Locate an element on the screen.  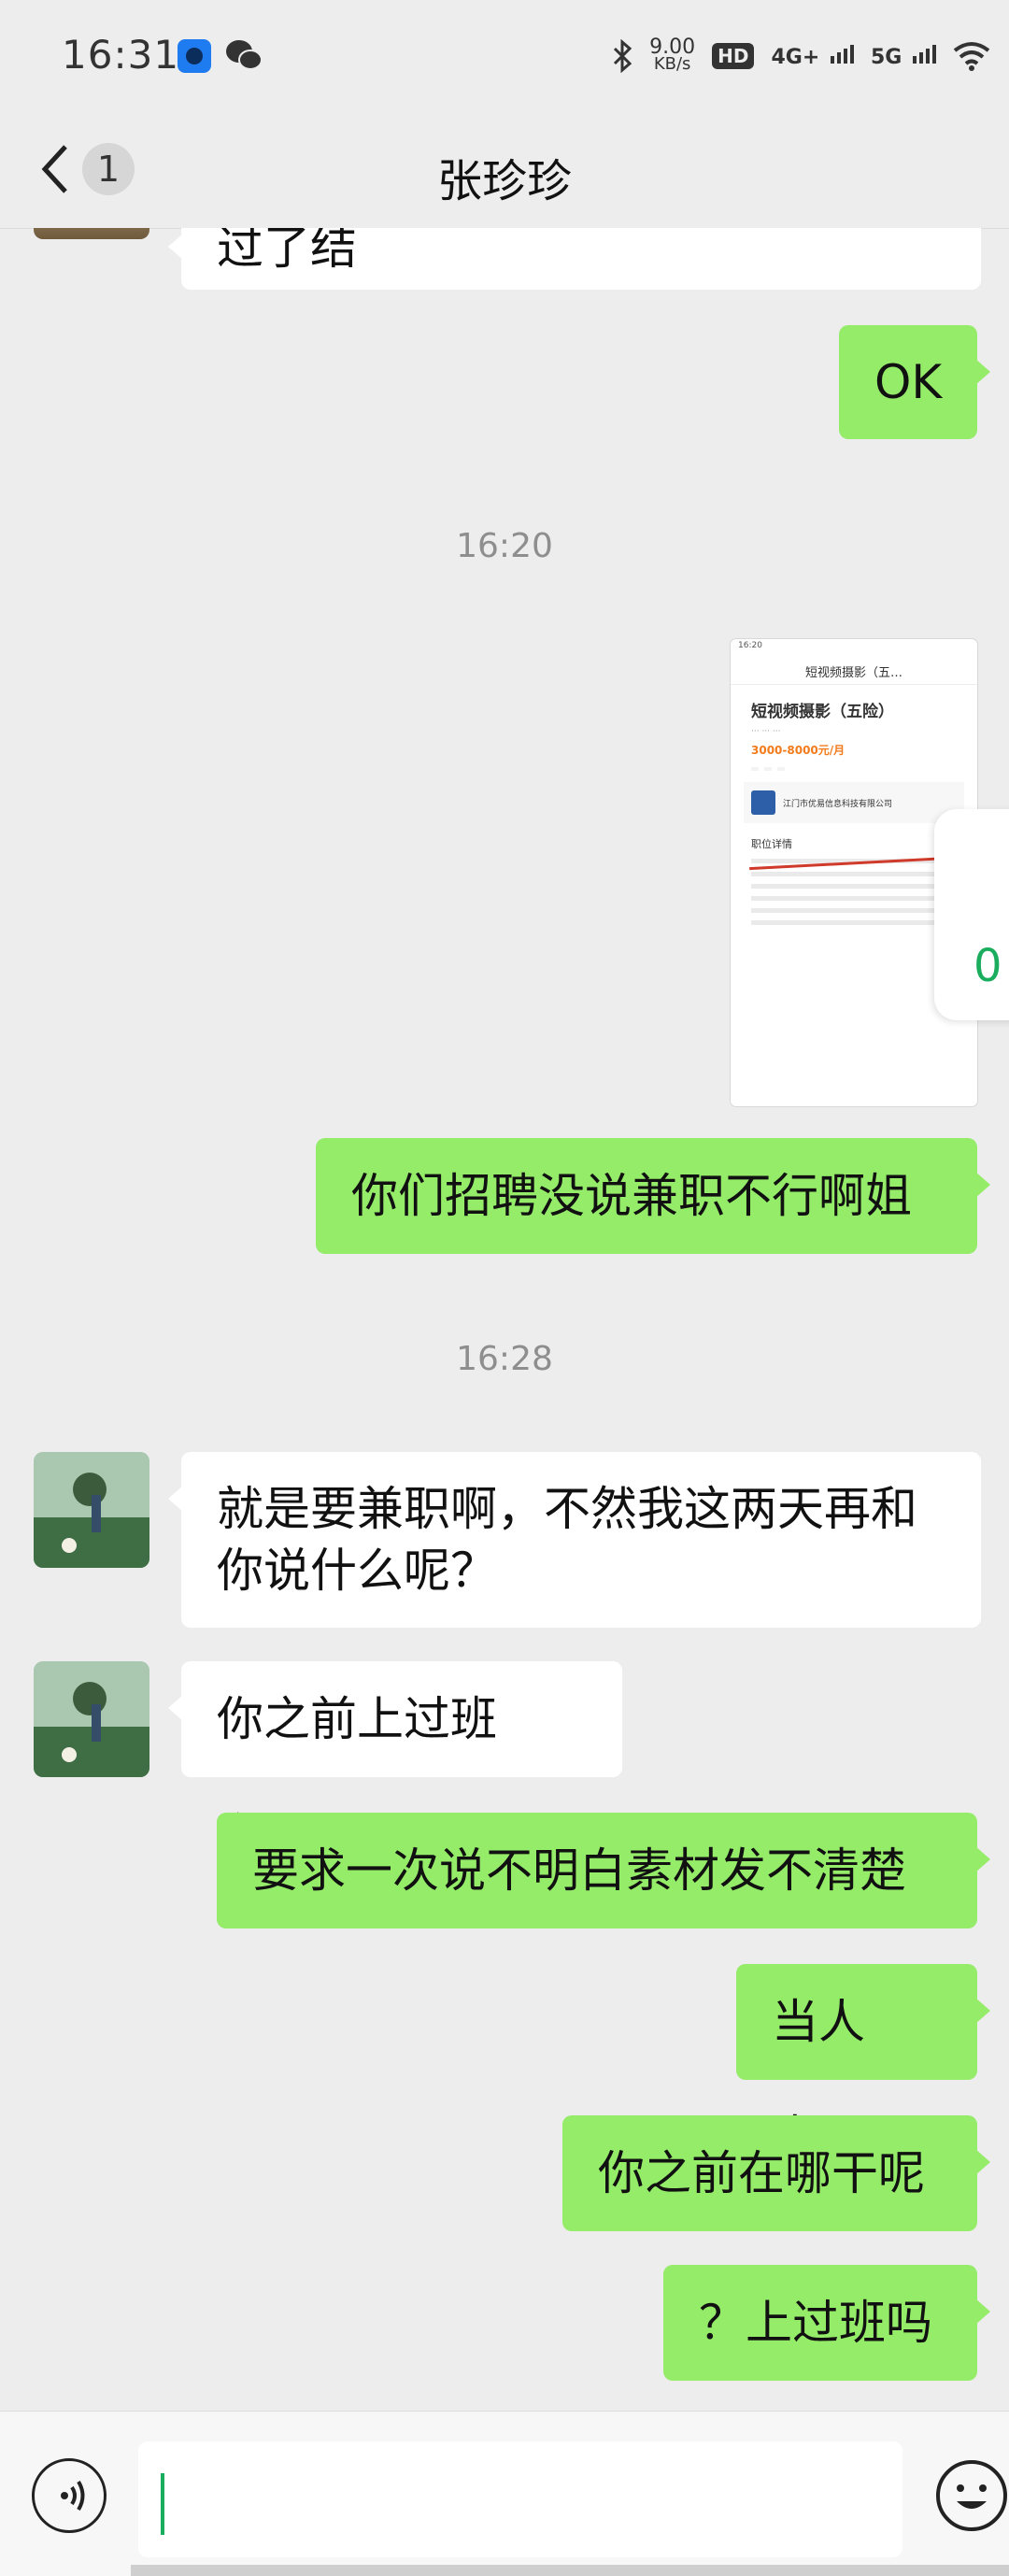
message-text: 就是要兼职啊，不然我这两天再和你说什么呢？ is located at coordinates (567, 1540).